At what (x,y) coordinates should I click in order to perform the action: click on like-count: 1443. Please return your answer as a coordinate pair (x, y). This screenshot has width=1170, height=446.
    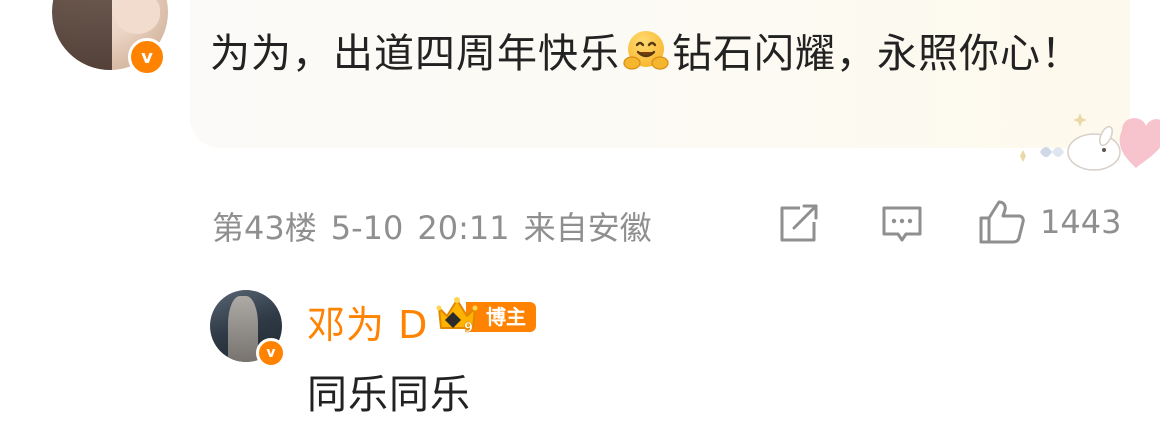
    Looking at the image, I should click on (1081, 222).